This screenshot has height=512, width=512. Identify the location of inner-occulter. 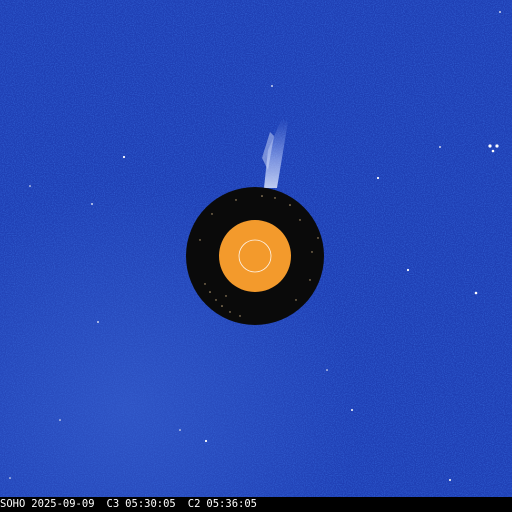
(255, 256).